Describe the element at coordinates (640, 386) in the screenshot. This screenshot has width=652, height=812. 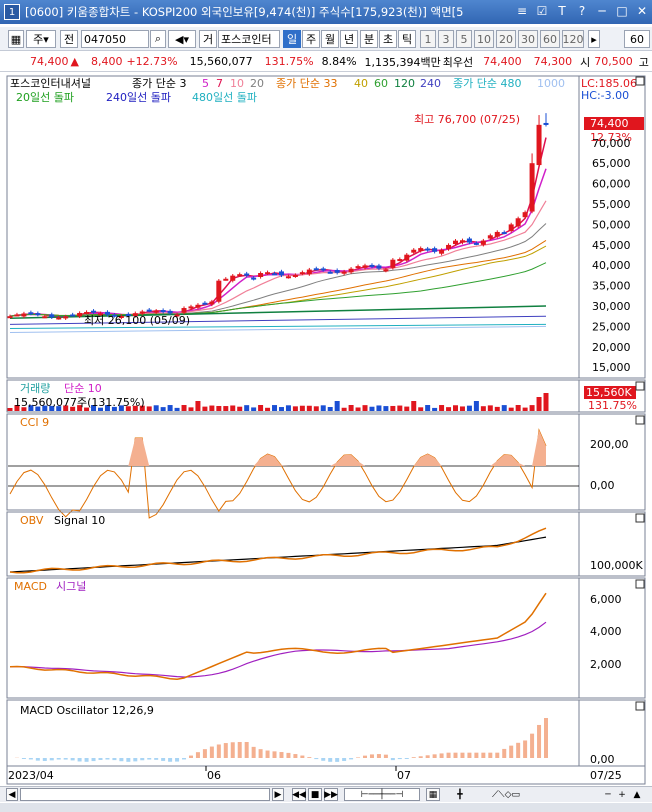
I see `volume-panel-close-icon` at that location.